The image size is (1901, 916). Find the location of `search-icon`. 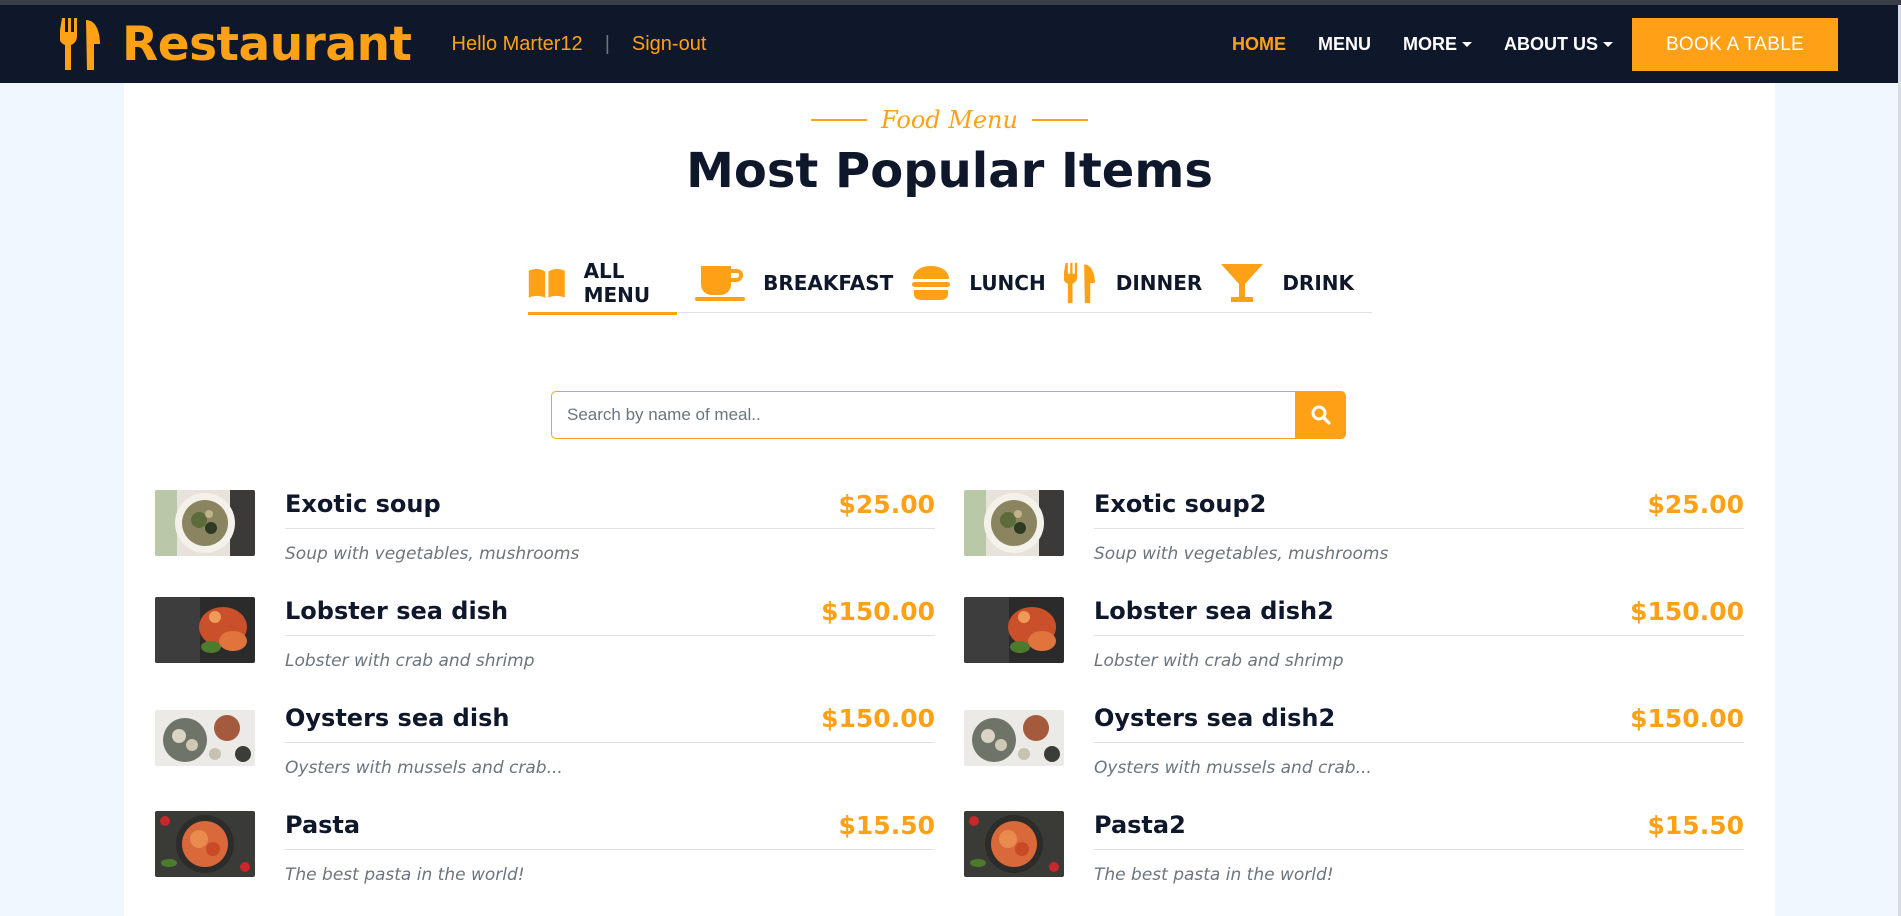

search-icon is located at coordinates (1321, 415).